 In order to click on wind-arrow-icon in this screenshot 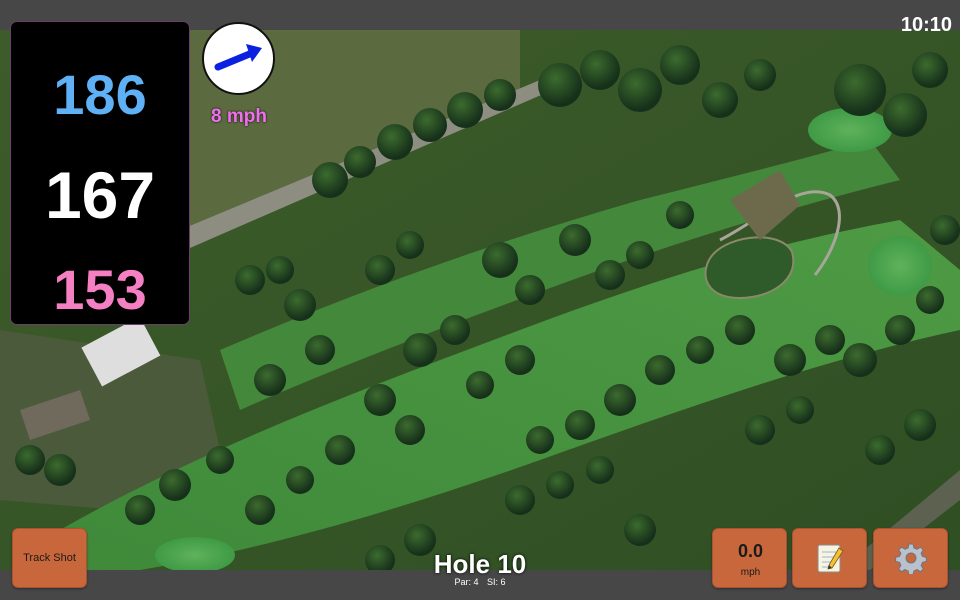, I will do `click(238, 57)`.